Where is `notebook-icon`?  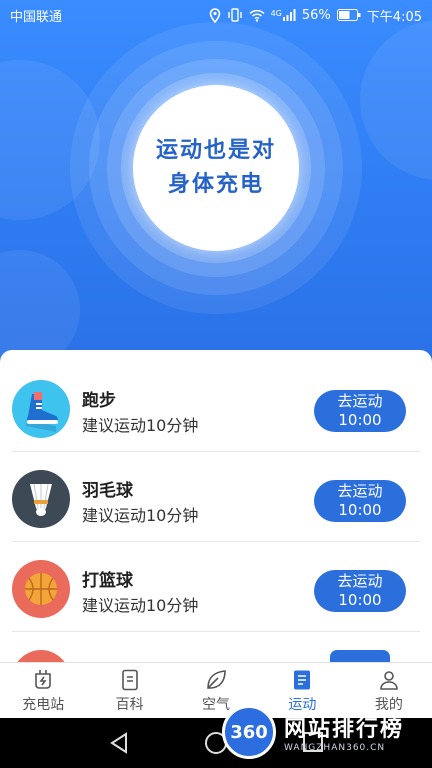
notebook-icon is located at coordinates (302, 681).